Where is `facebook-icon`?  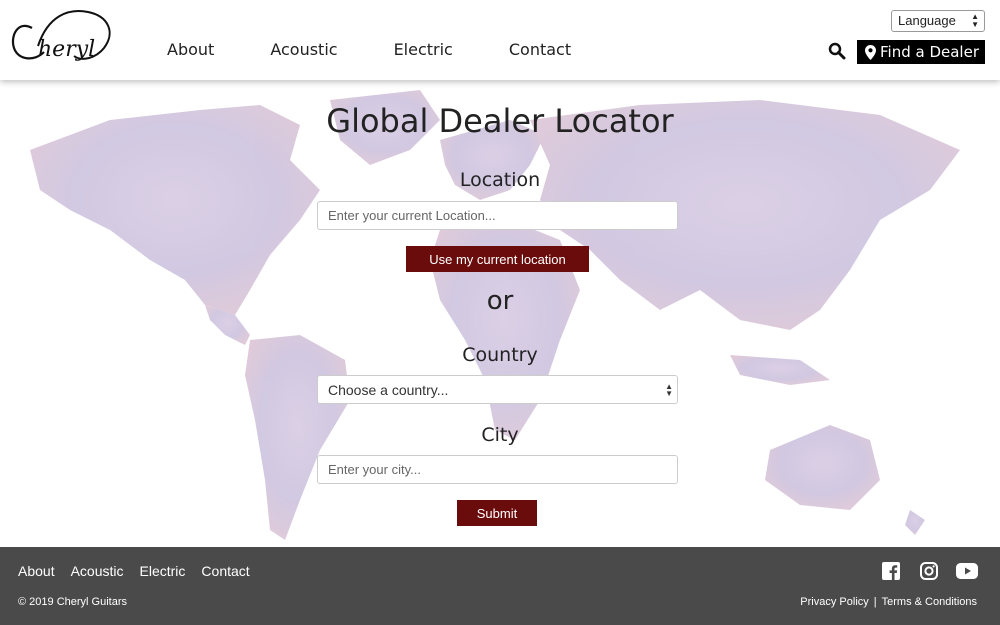 facebook-icon is located at coordinates (891, 571).